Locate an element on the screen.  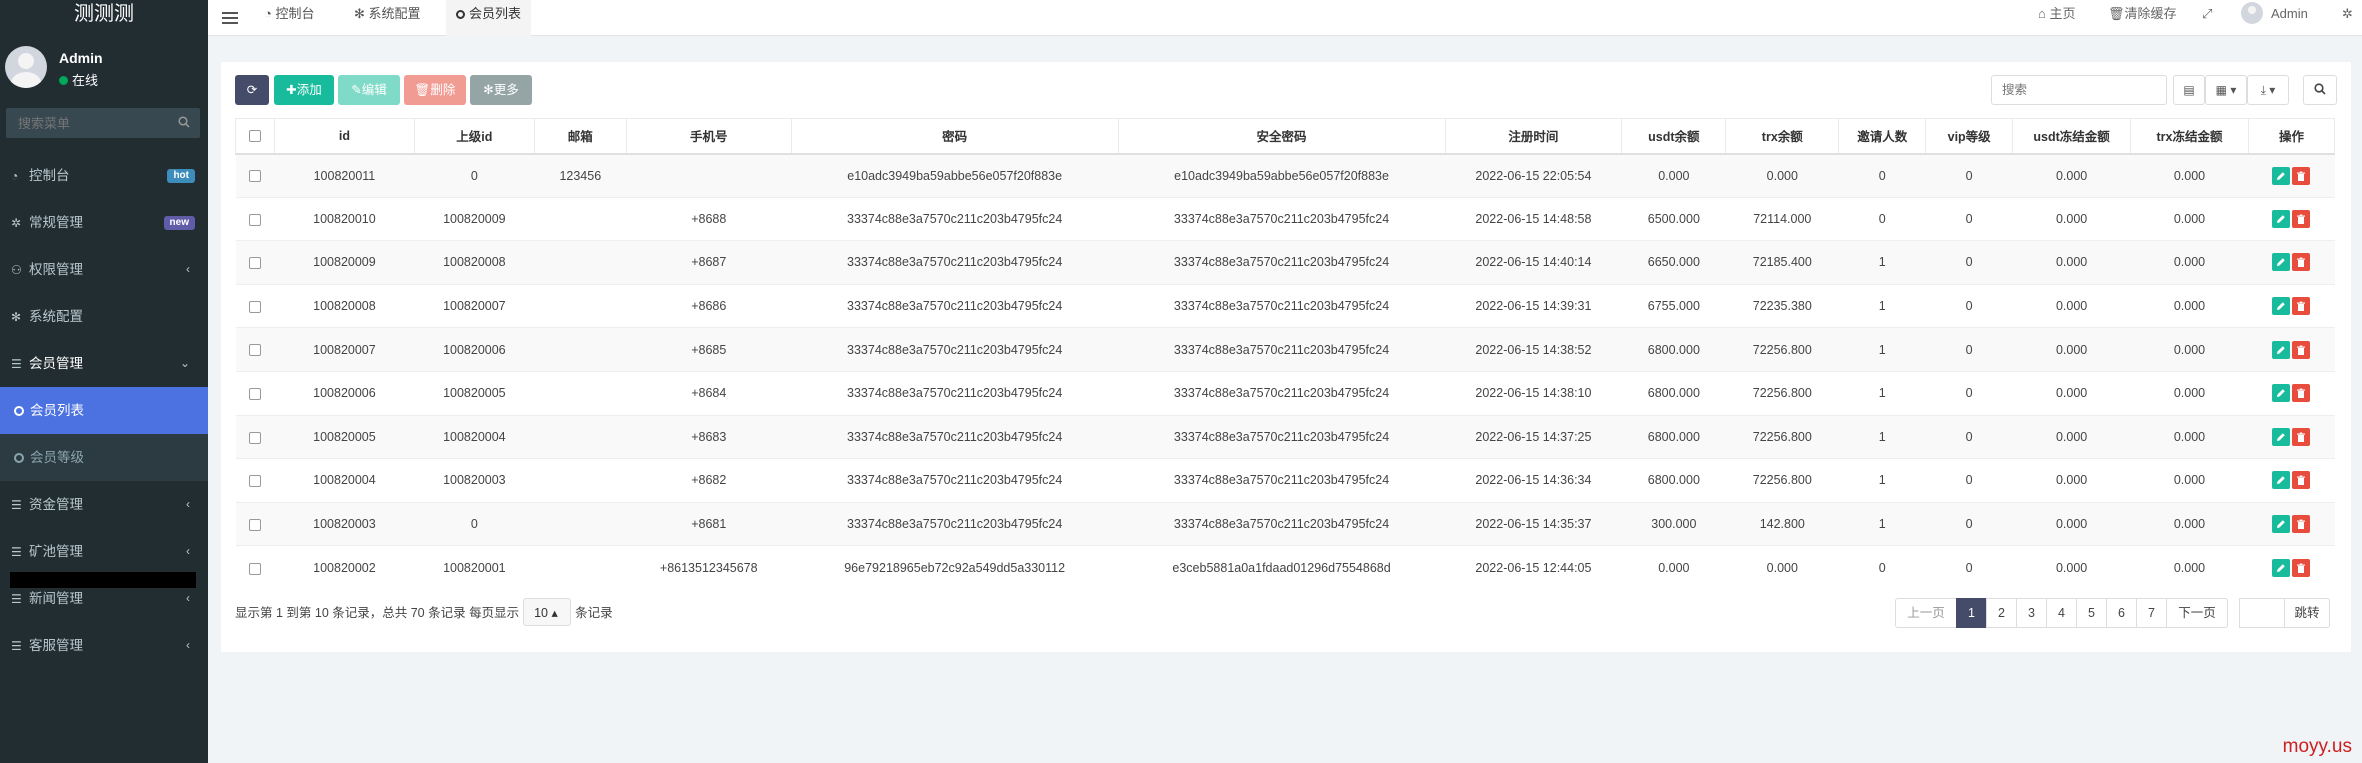
col-header: 安全密码 is located at coordinates (1281, 136).